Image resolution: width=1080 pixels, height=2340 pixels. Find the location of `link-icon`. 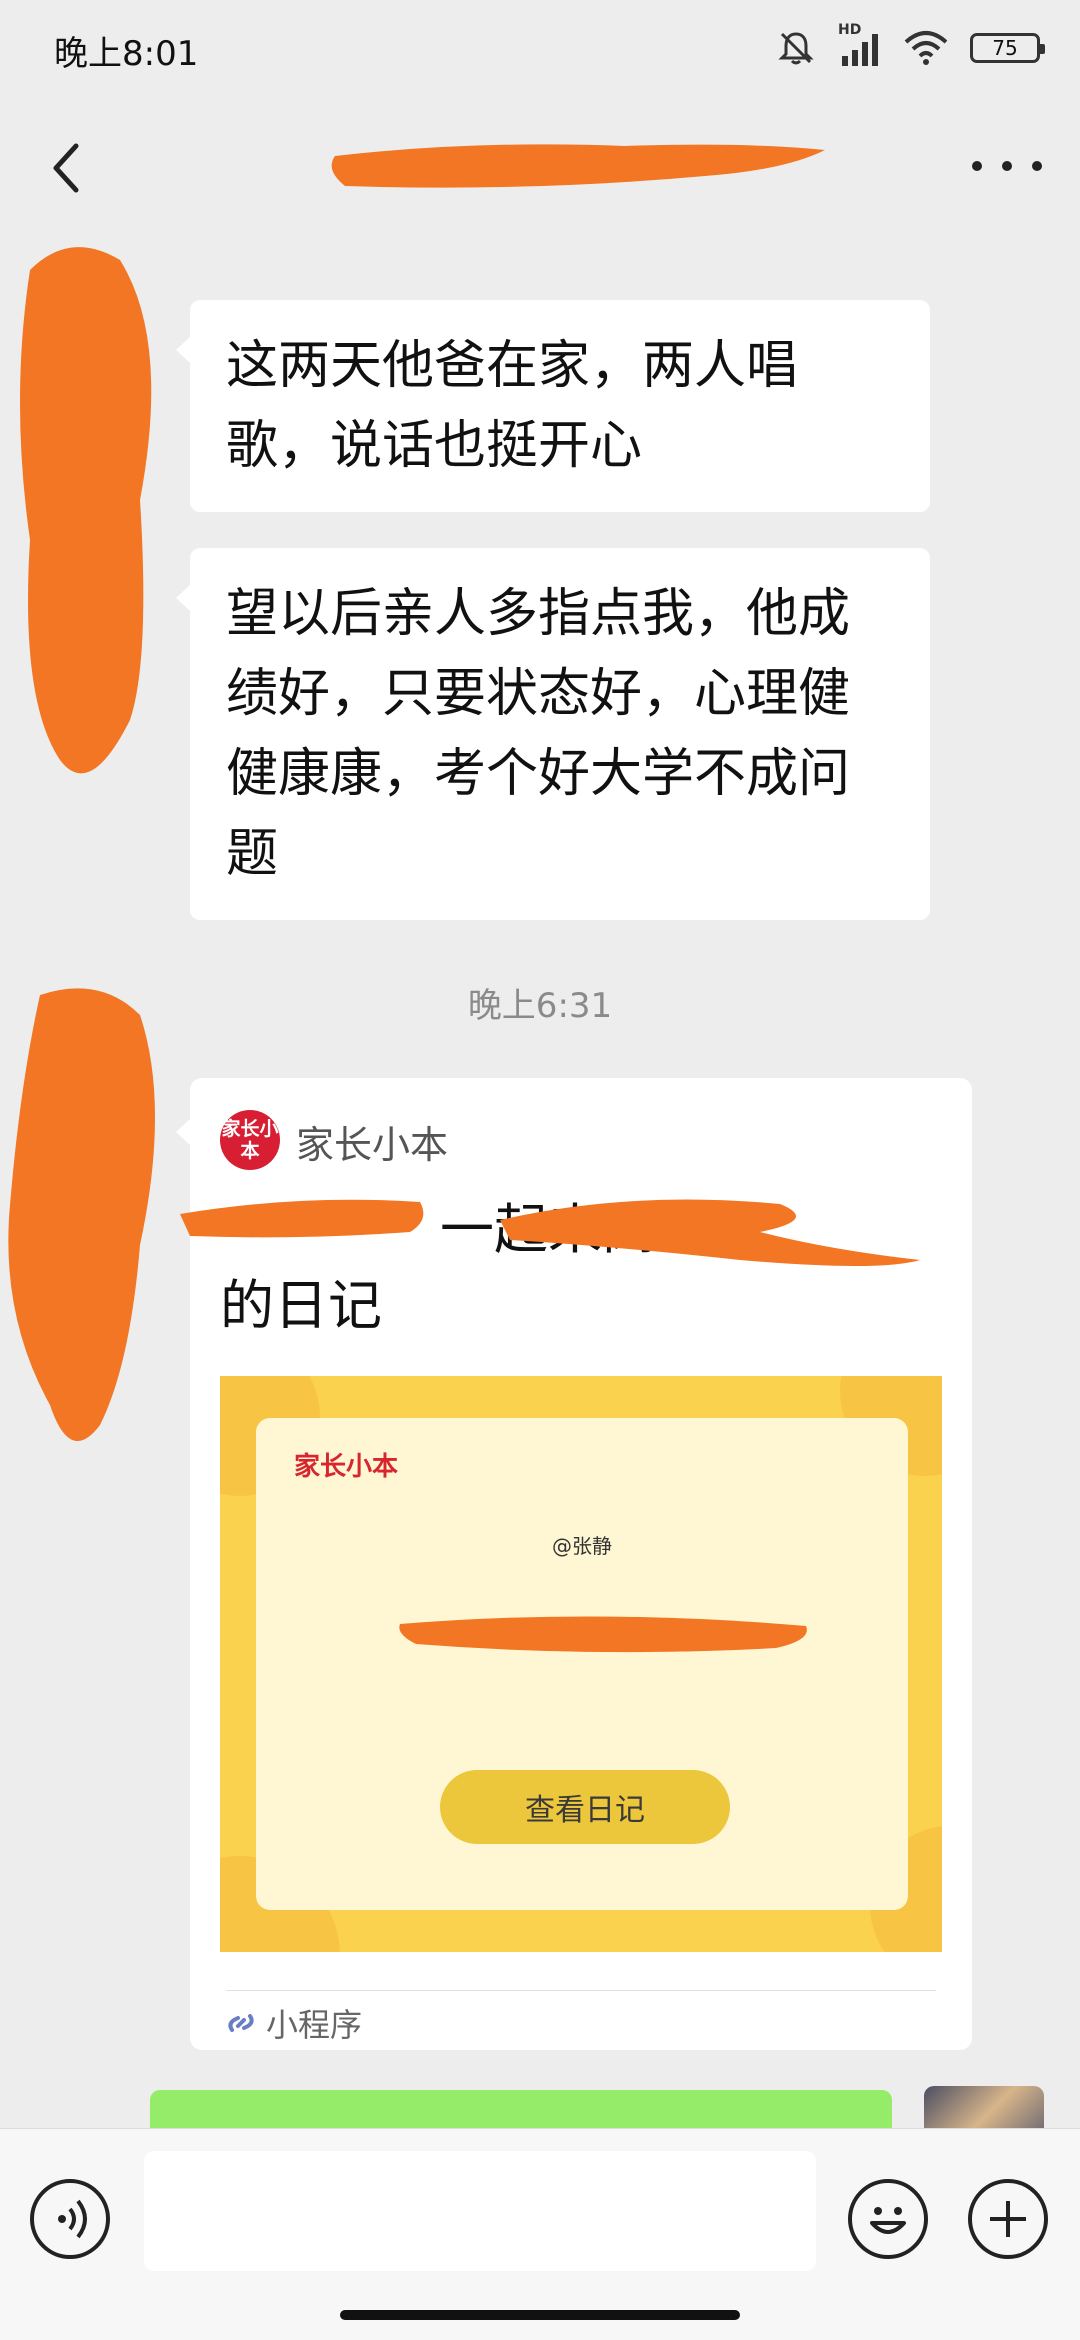

link-icon is located at coordinates (241, 2023).